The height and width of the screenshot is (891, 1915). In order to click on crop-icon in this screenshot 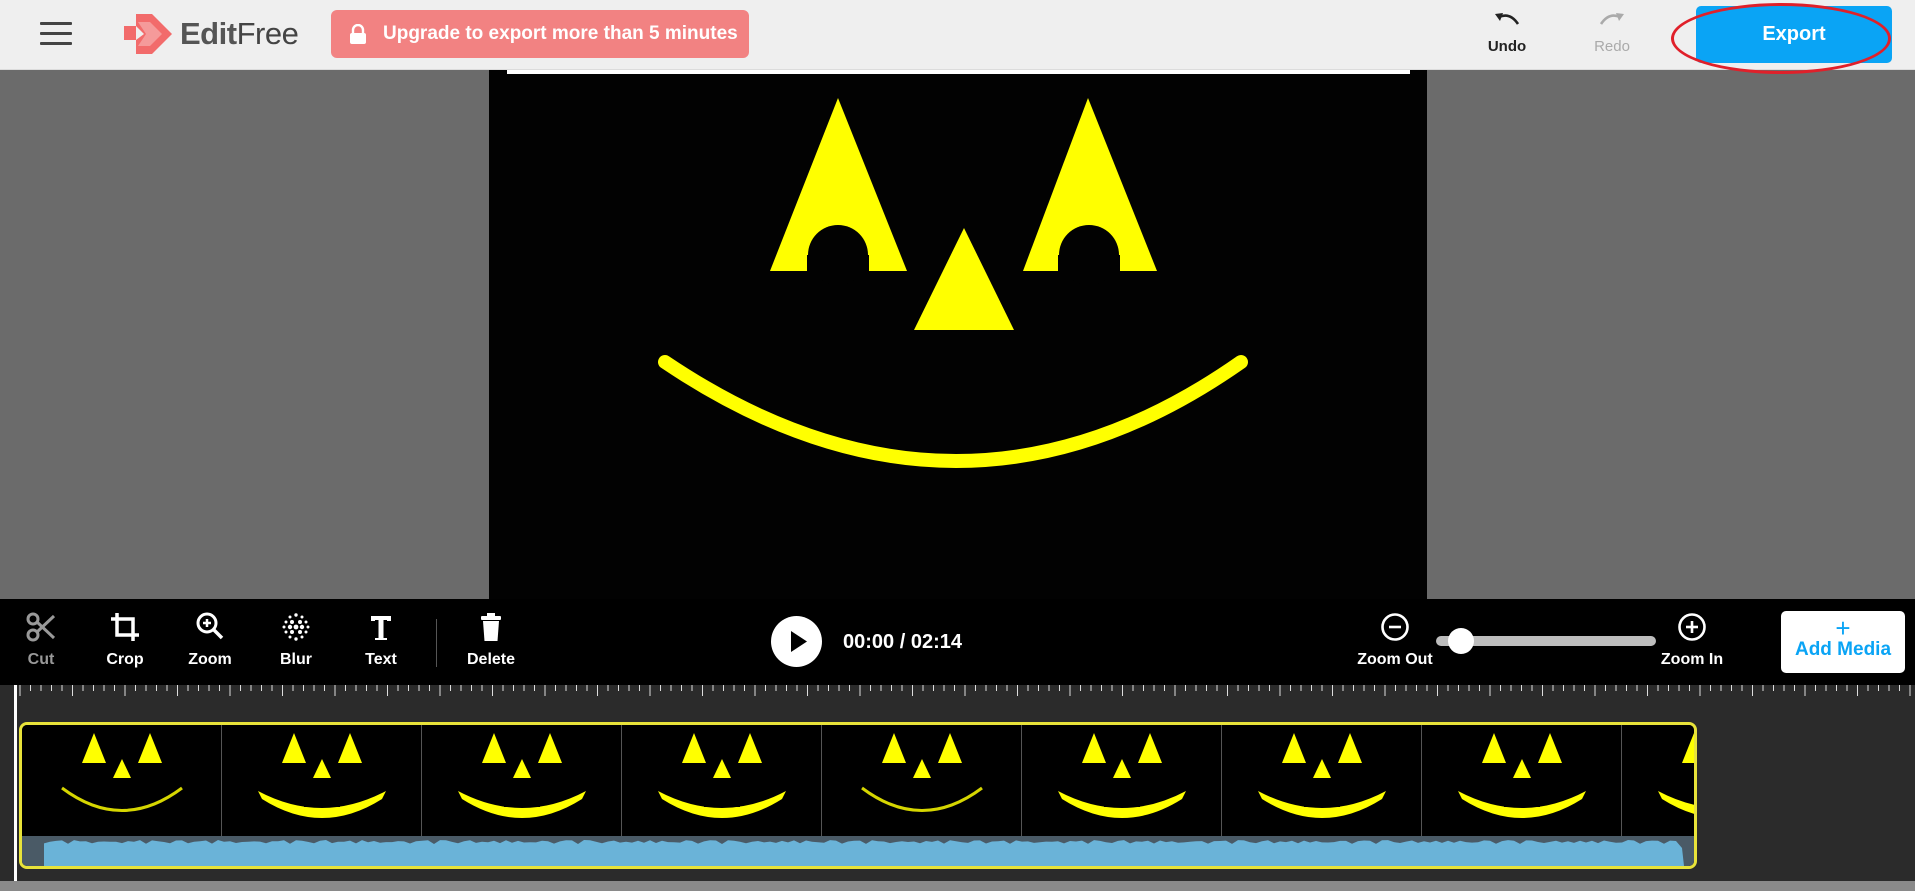, I will do `click(125, 627)`.